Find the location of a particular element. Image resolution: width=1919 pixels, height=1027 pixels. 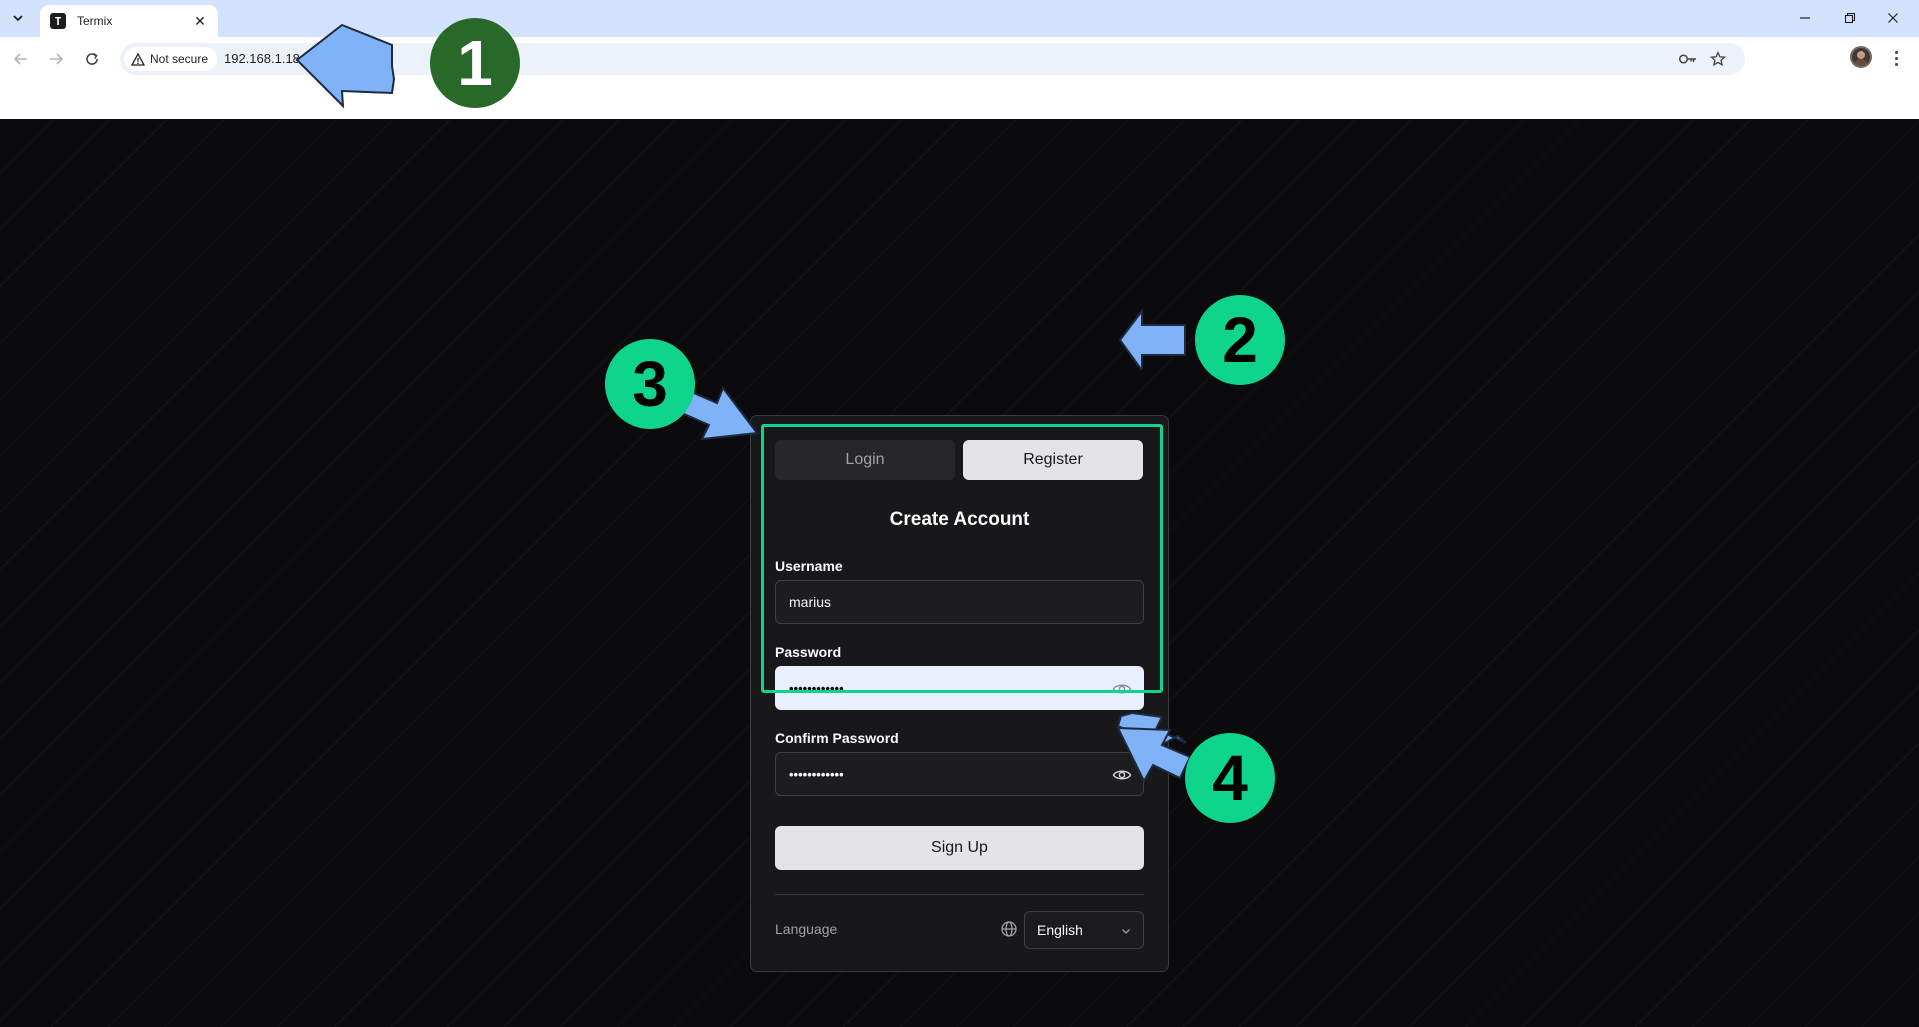

close-tab-icon: ✕ is located at coordinates (200, 21).